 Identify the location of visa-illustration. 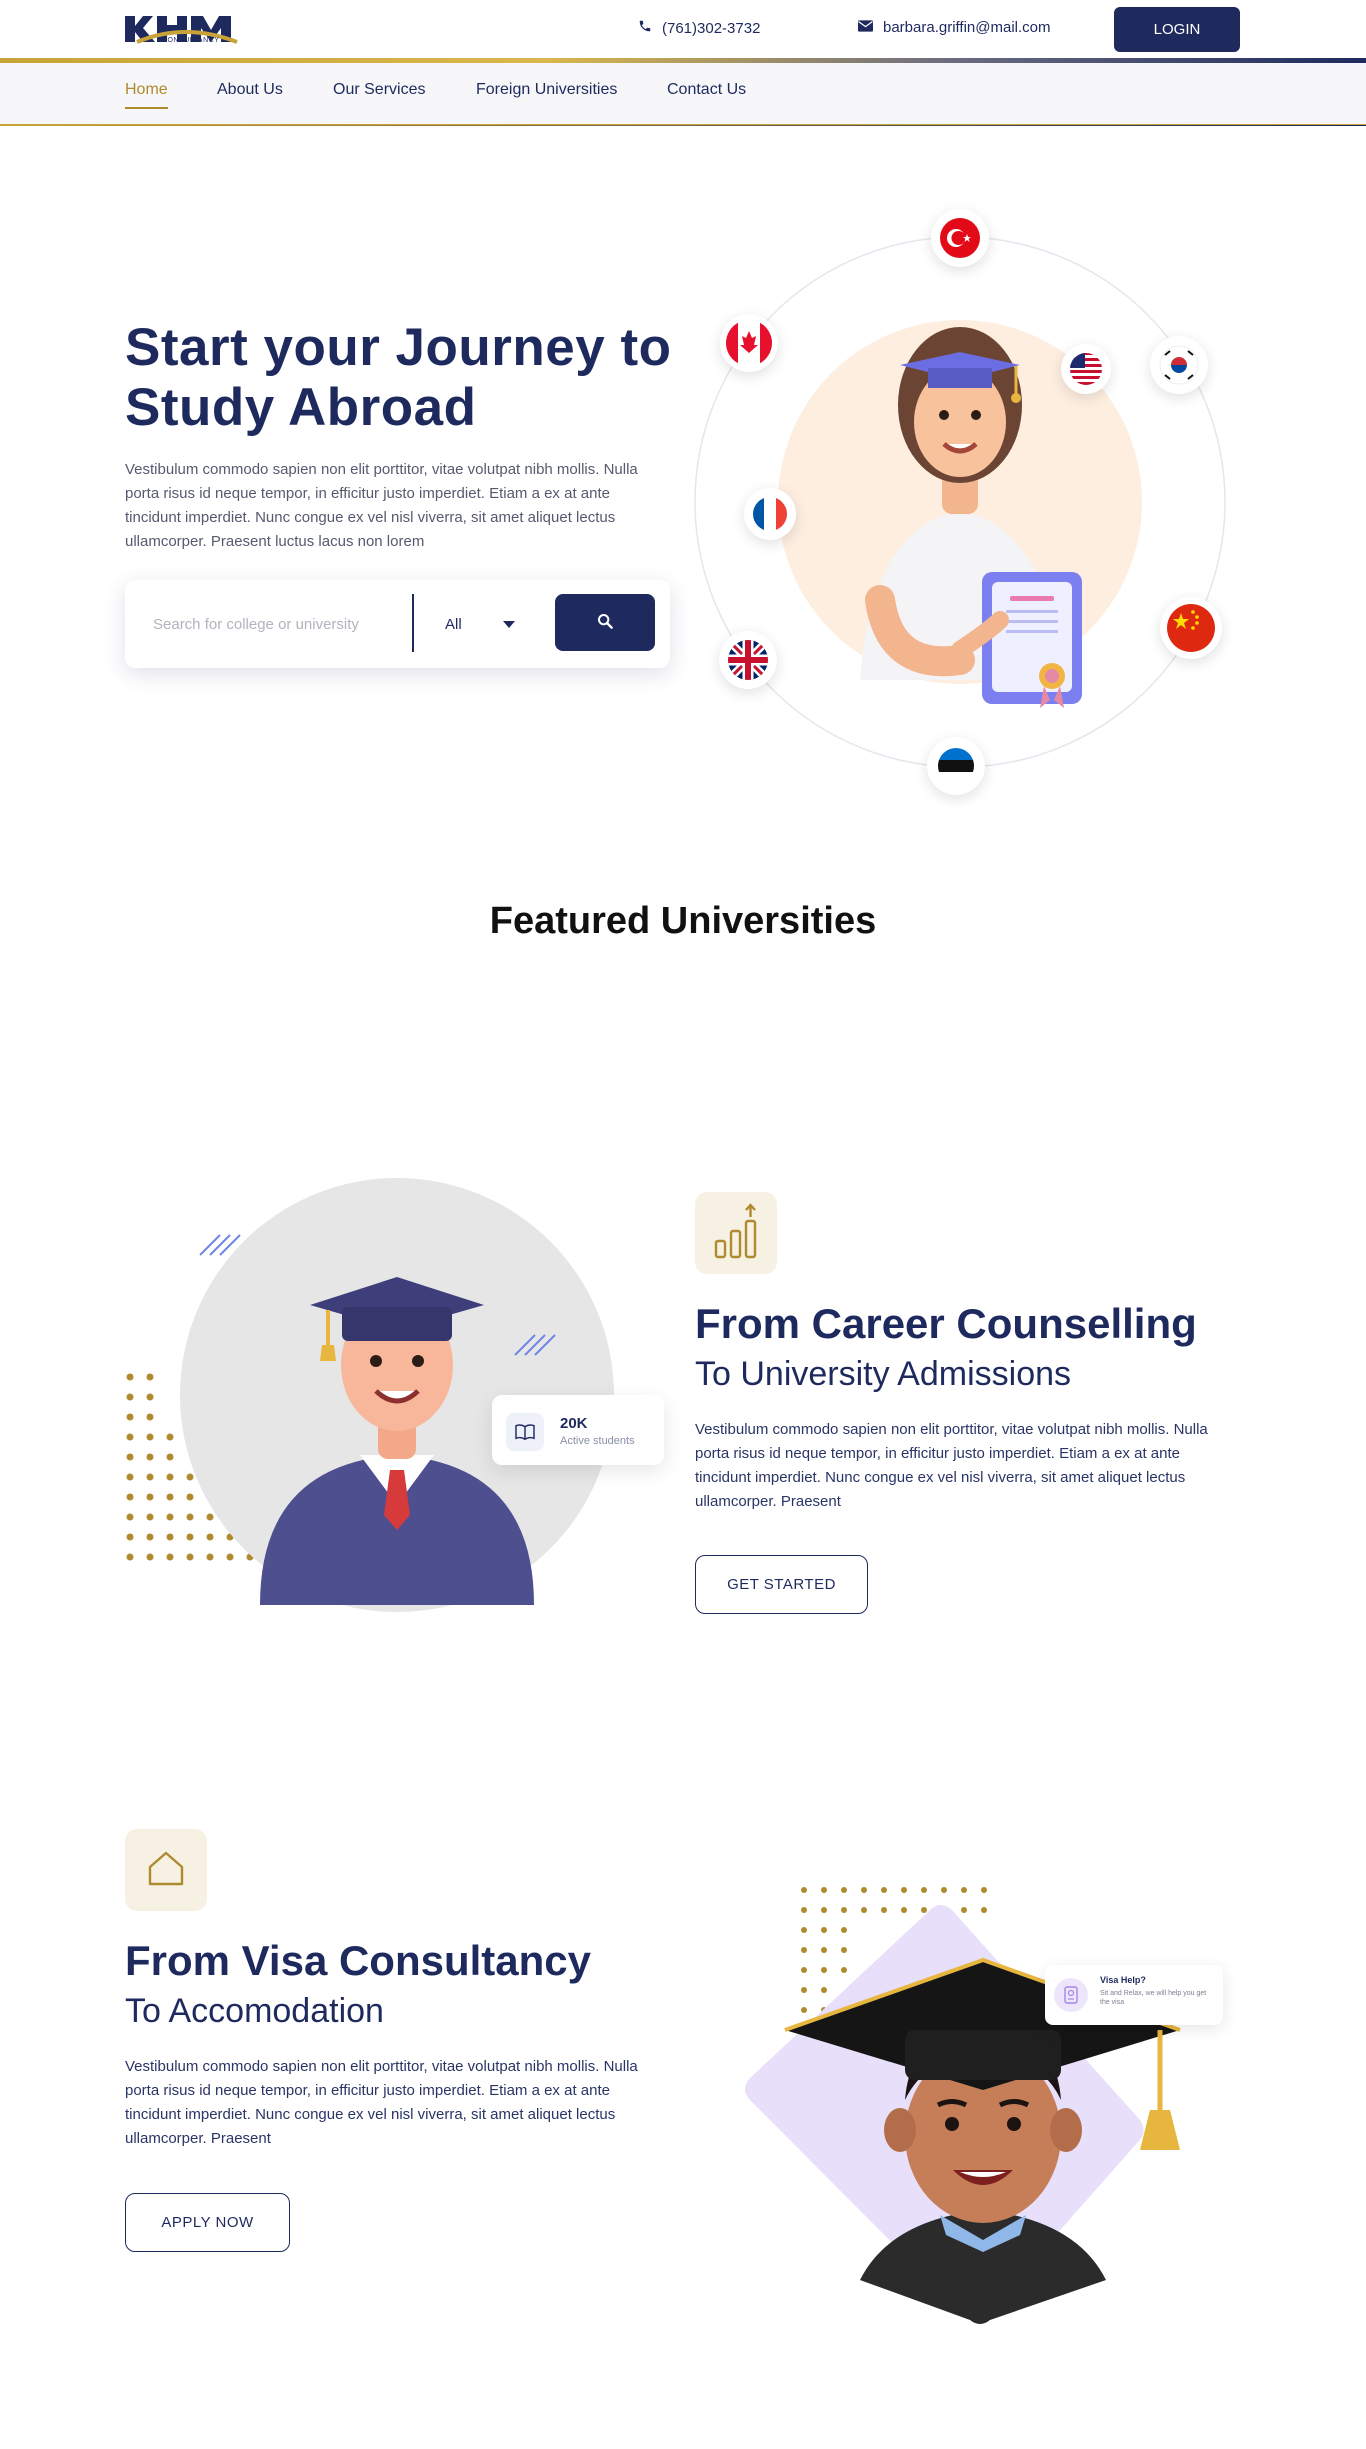
(1000, 2105).